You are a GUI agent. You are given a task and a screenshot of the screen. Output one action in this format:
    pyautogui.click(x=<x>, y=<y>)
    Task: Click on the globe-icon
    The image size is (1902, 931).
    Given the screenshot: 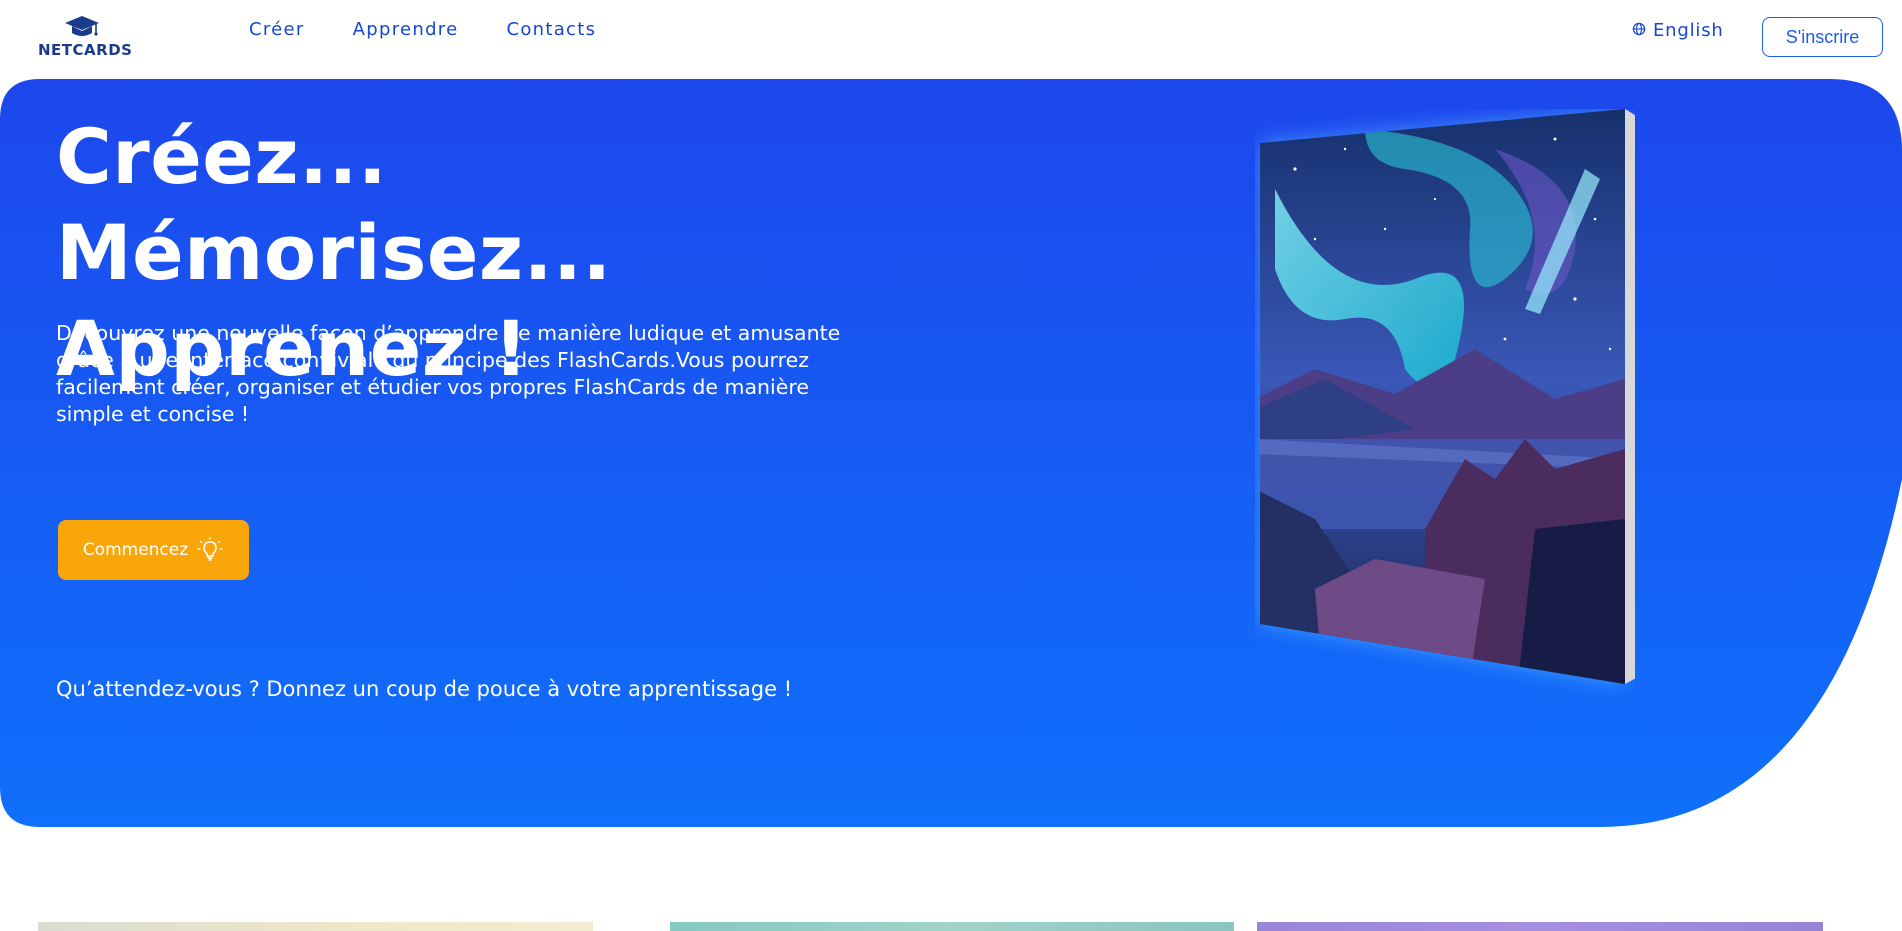 What is the action you would take?
    pyautogui.click(x=1639, y=28)
    